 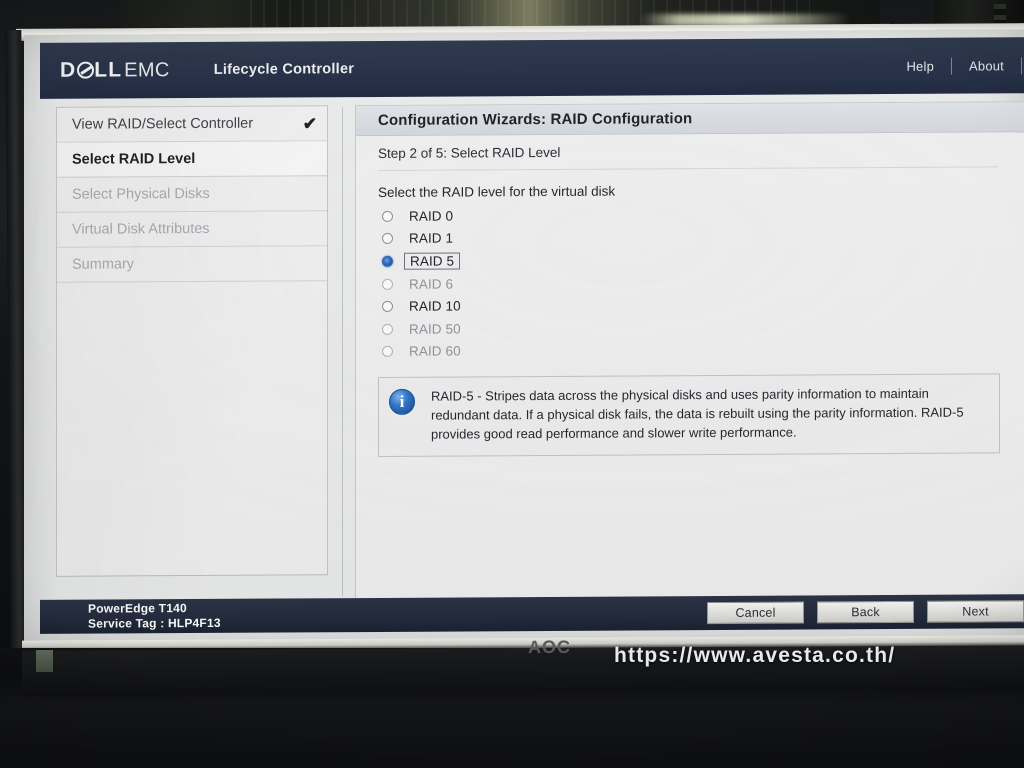 I want to click on raid-option-label: RAID 10, so click(x=435, y=306).